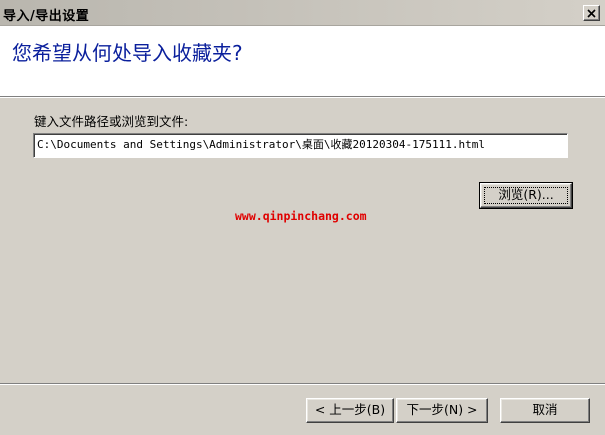 The image size is (605, 435). What do you see at coordinates (301, 216) in the screenshot?
I see `watermark-text: www.qinpinchang.com` at bounding box center [301, 216].